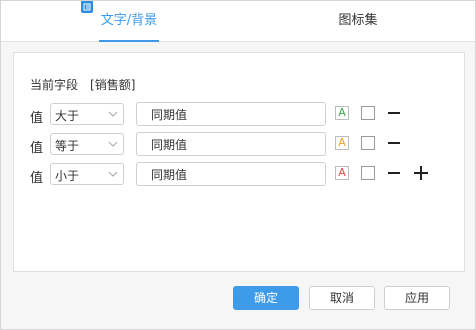  What do you see at coordinates (67, 146) in the screenshot?
I see `operator-value: 等于` at bounding box center [67, 146].